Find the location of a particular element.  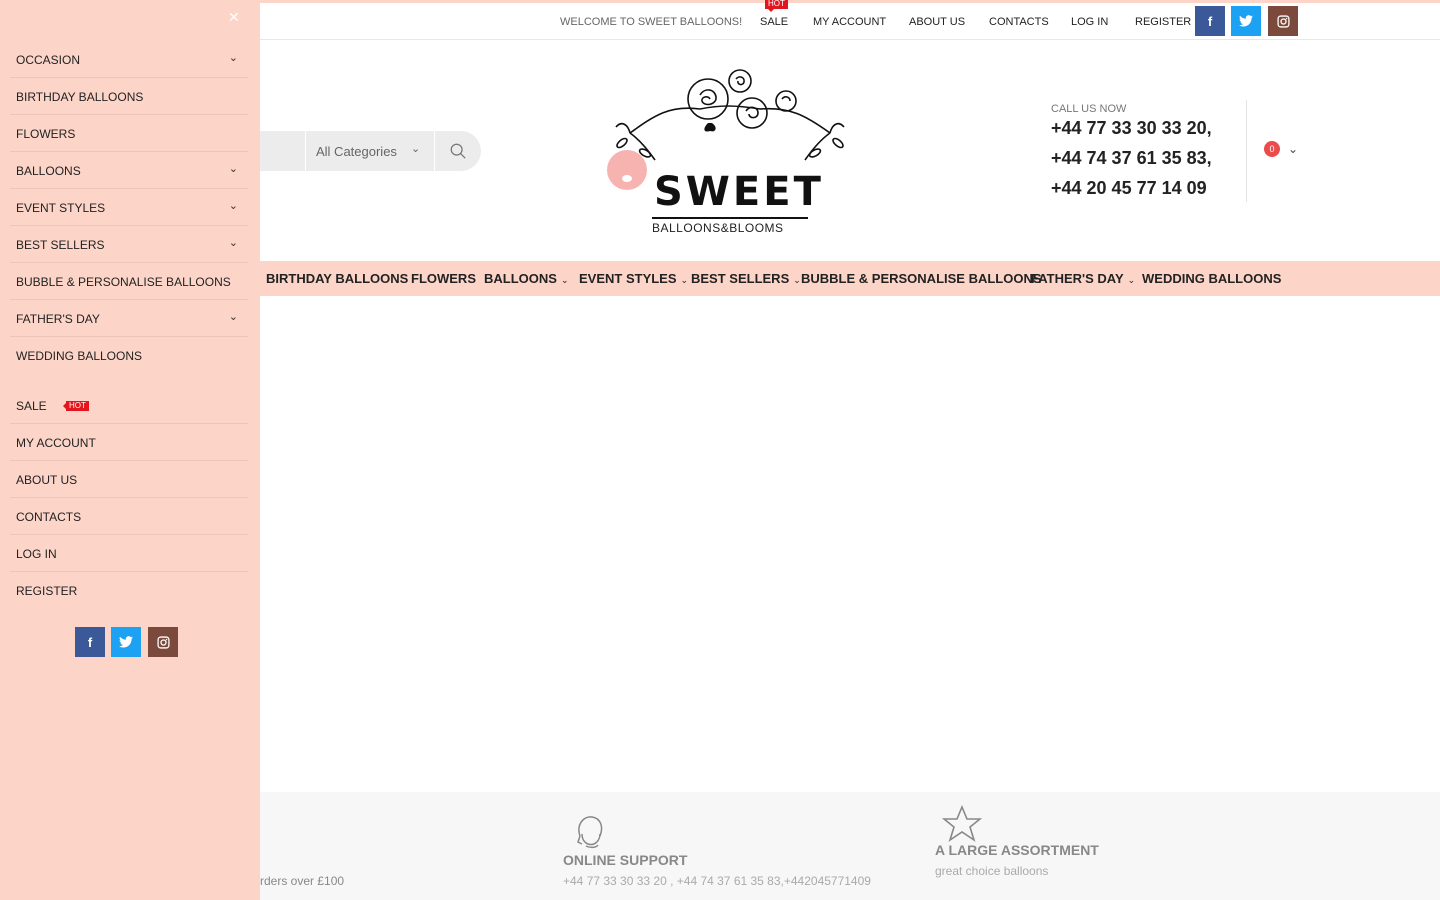

top-link-sale: SALE is located at coordinates (774, 22).